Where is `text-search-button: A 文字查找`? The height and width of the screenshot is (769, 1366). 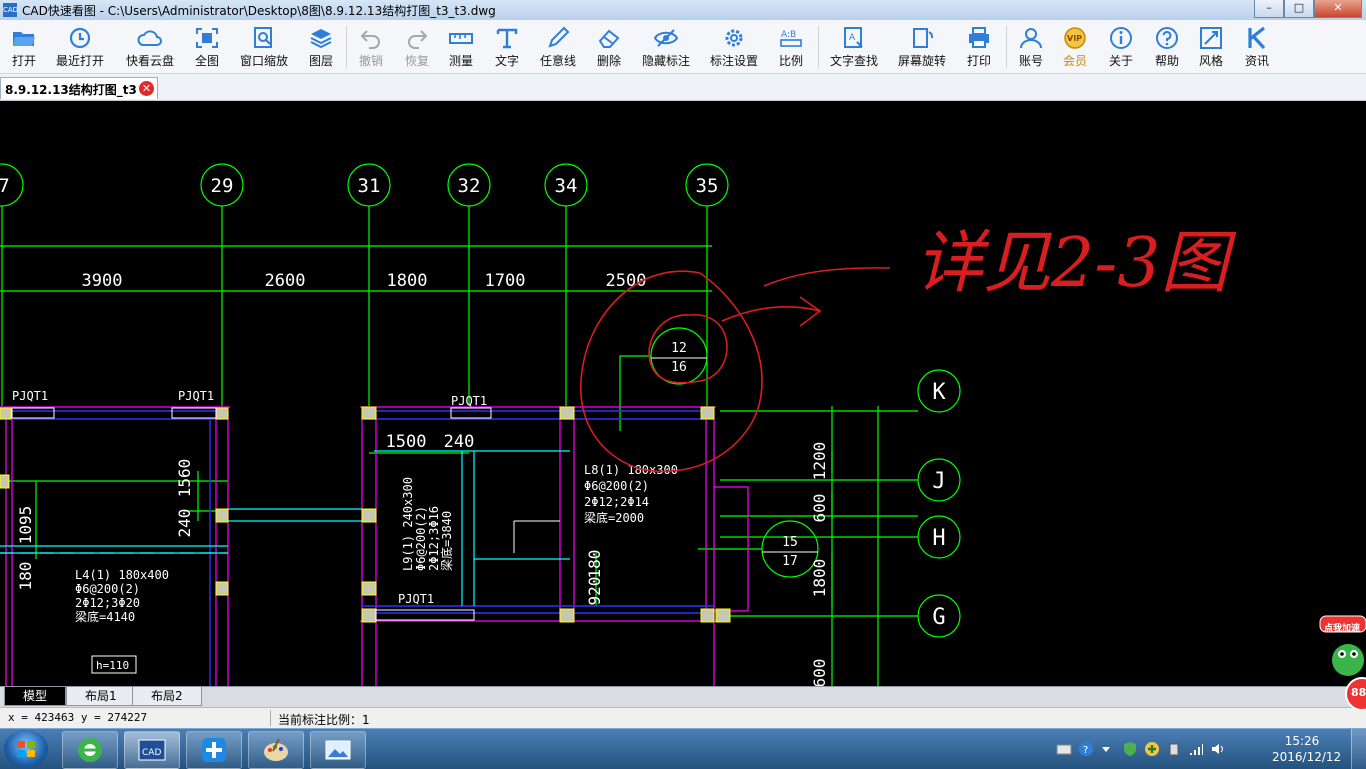 text-search-button: A 文字查找 is located at coordinates (854, 46).